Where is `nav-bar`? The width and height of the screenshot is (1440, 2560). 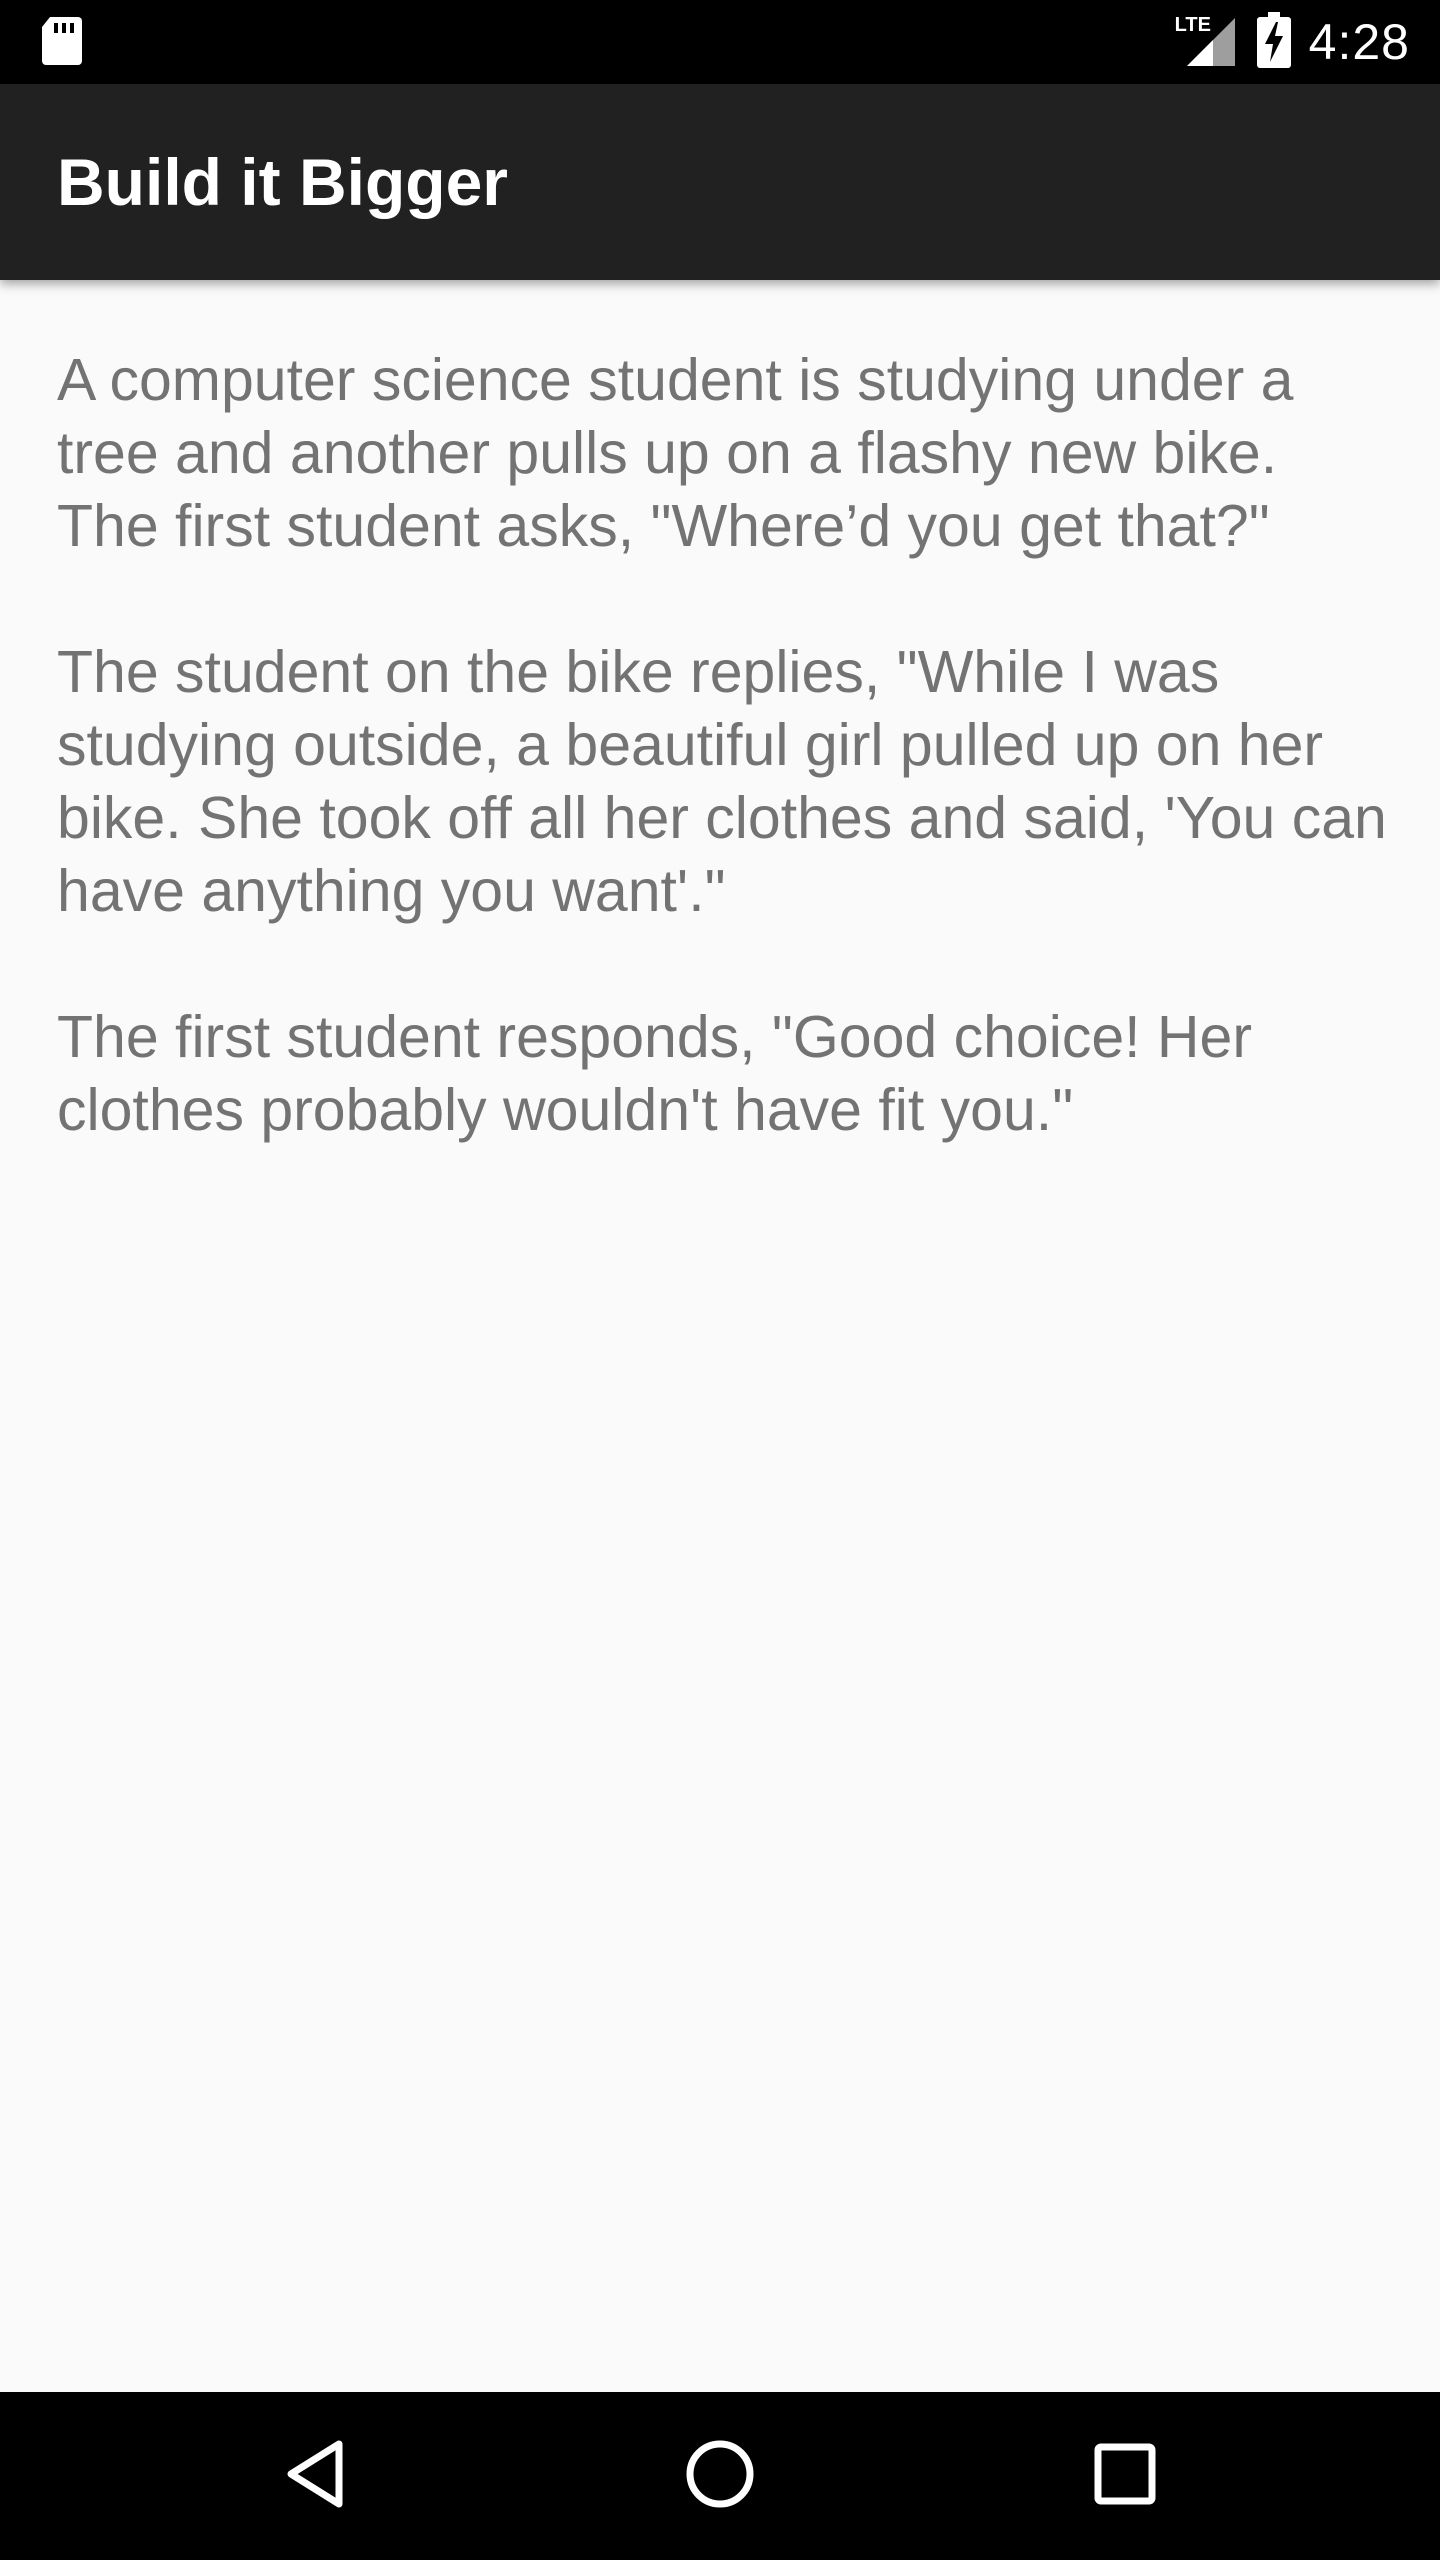 nav-bar is located at coordinates (720, 2476).